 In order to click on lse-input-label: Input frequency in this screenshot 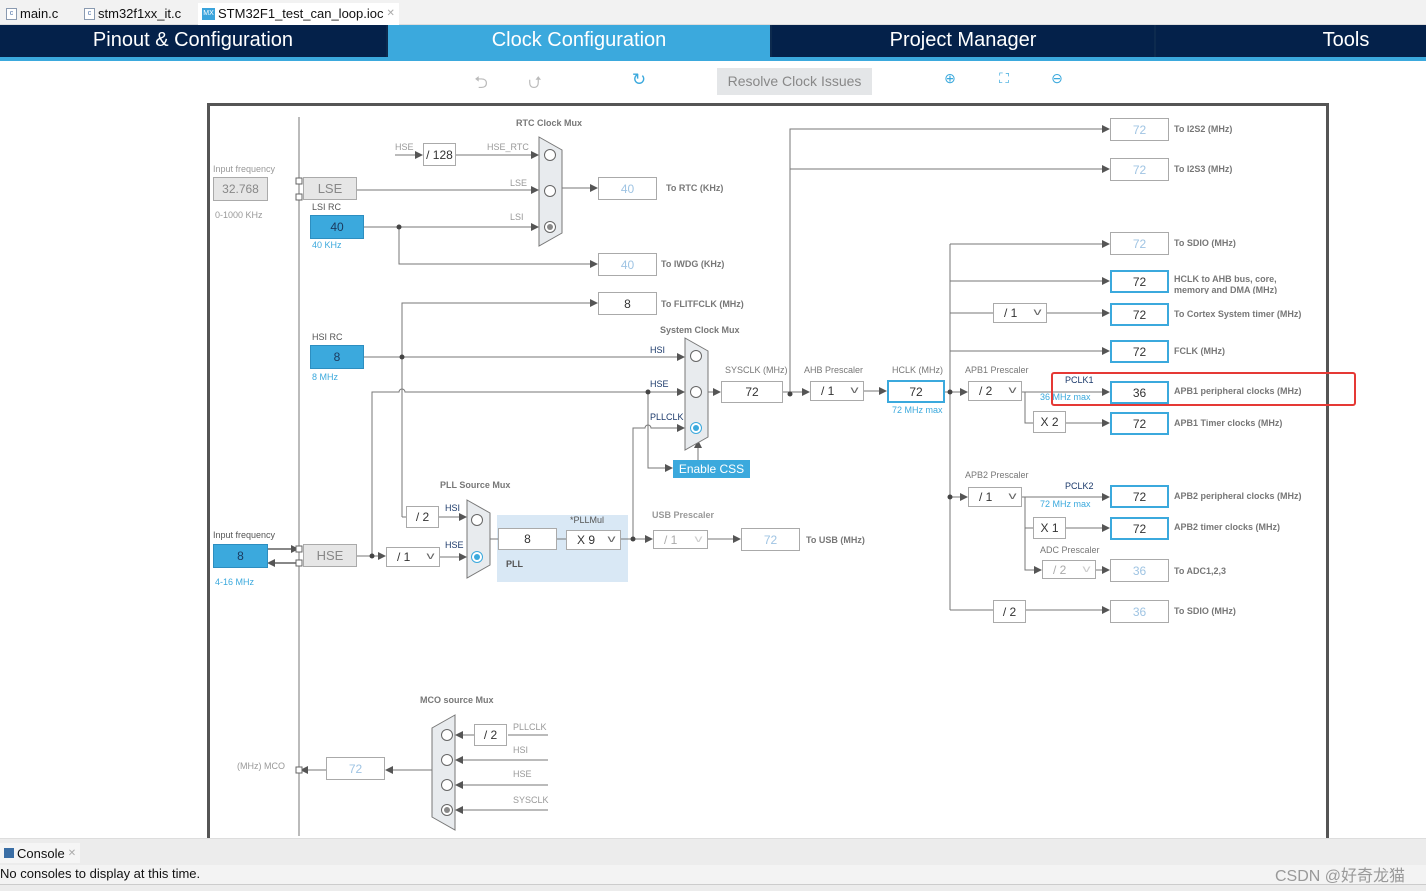, I will do `click(244, 169)`.